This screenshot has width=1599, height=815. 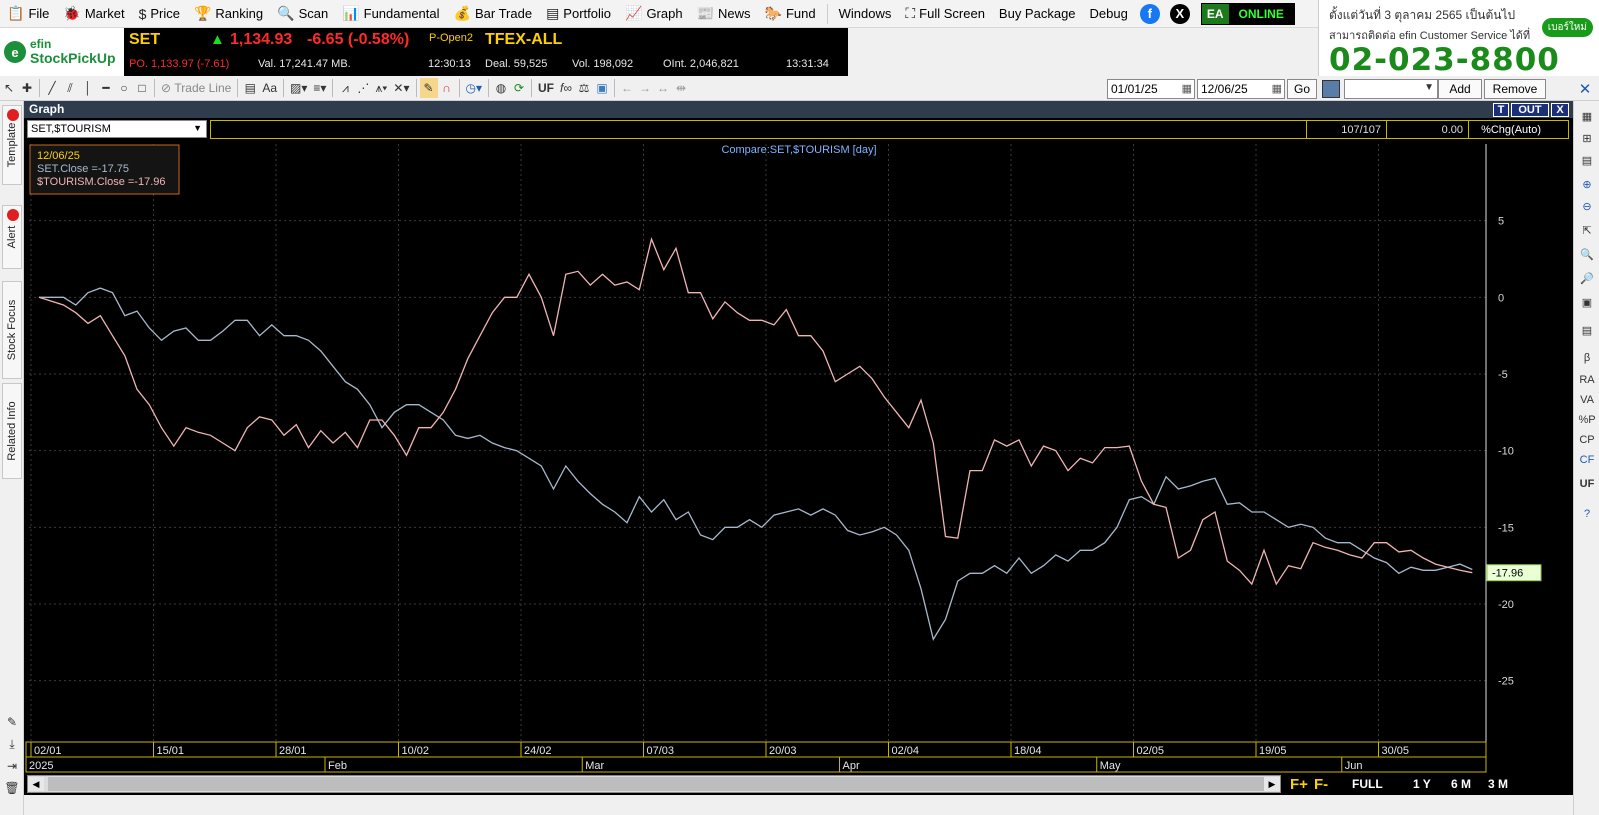 I want to click on vertical-line-tool-icon: │, so click(x=88, y=88).